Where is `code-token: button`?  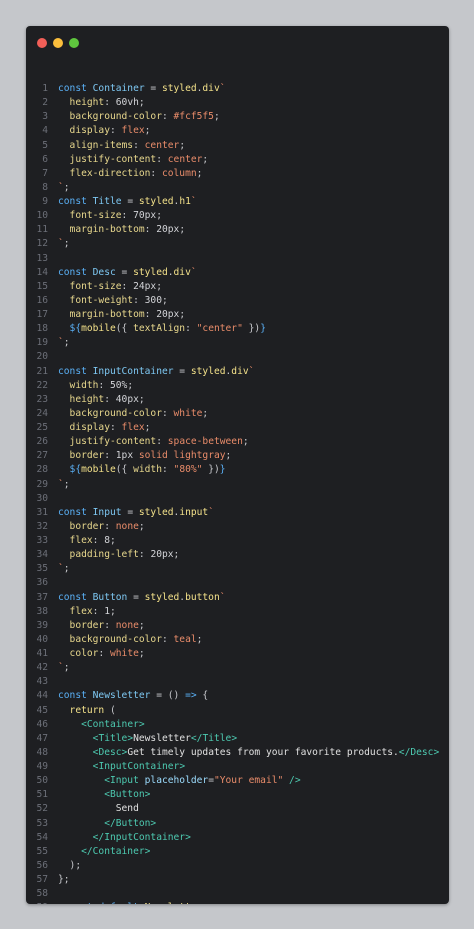
code-token: button is located at coordinates (202, 597).